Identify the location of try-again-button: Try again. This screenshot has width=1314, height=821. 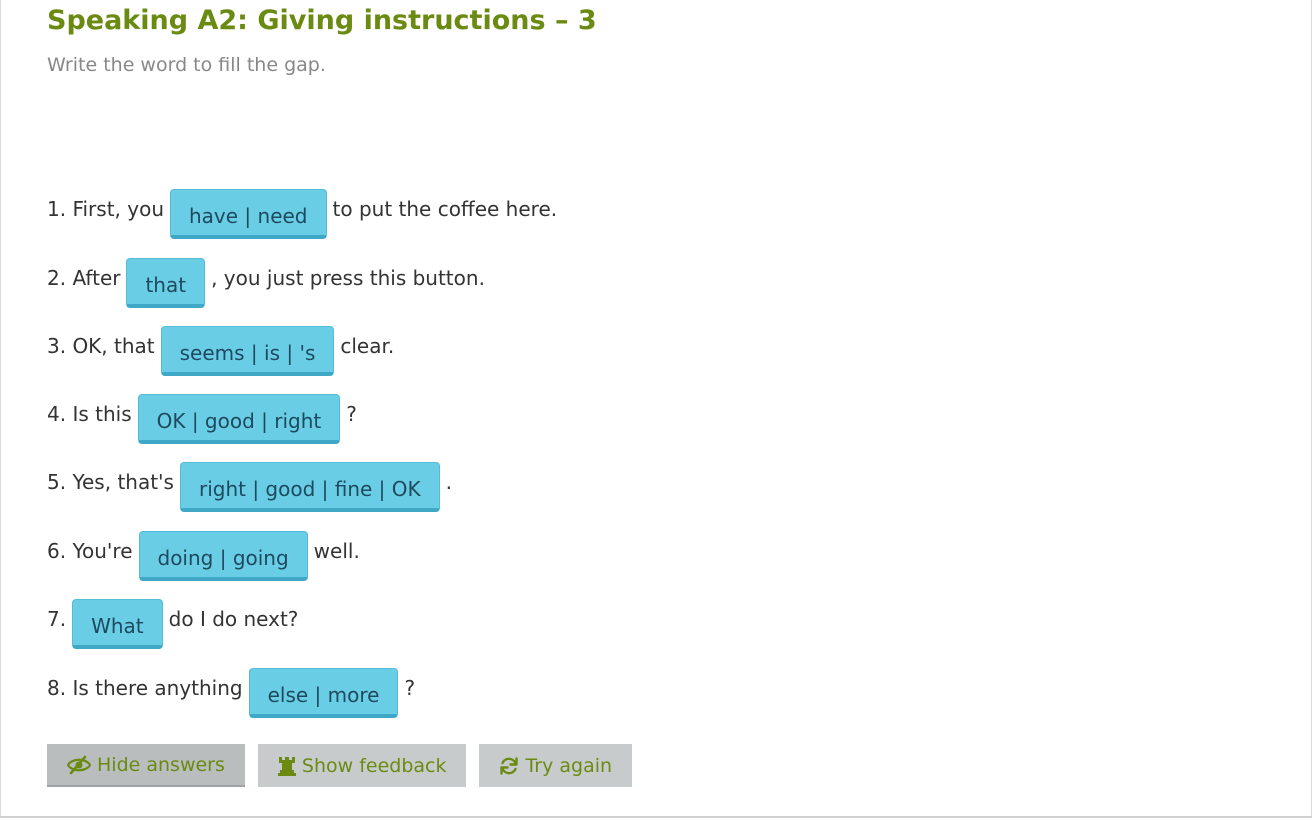
(556, 765).